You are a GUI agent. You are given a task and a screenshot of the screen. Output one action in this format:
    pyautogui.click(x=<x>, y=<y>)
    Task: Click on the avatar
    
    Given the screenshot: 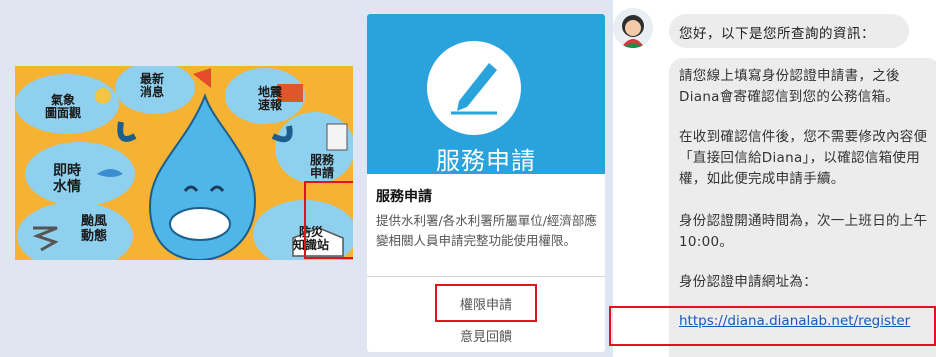 What is the action you would take?
    pyautogui.click(x=633, y=28)
    